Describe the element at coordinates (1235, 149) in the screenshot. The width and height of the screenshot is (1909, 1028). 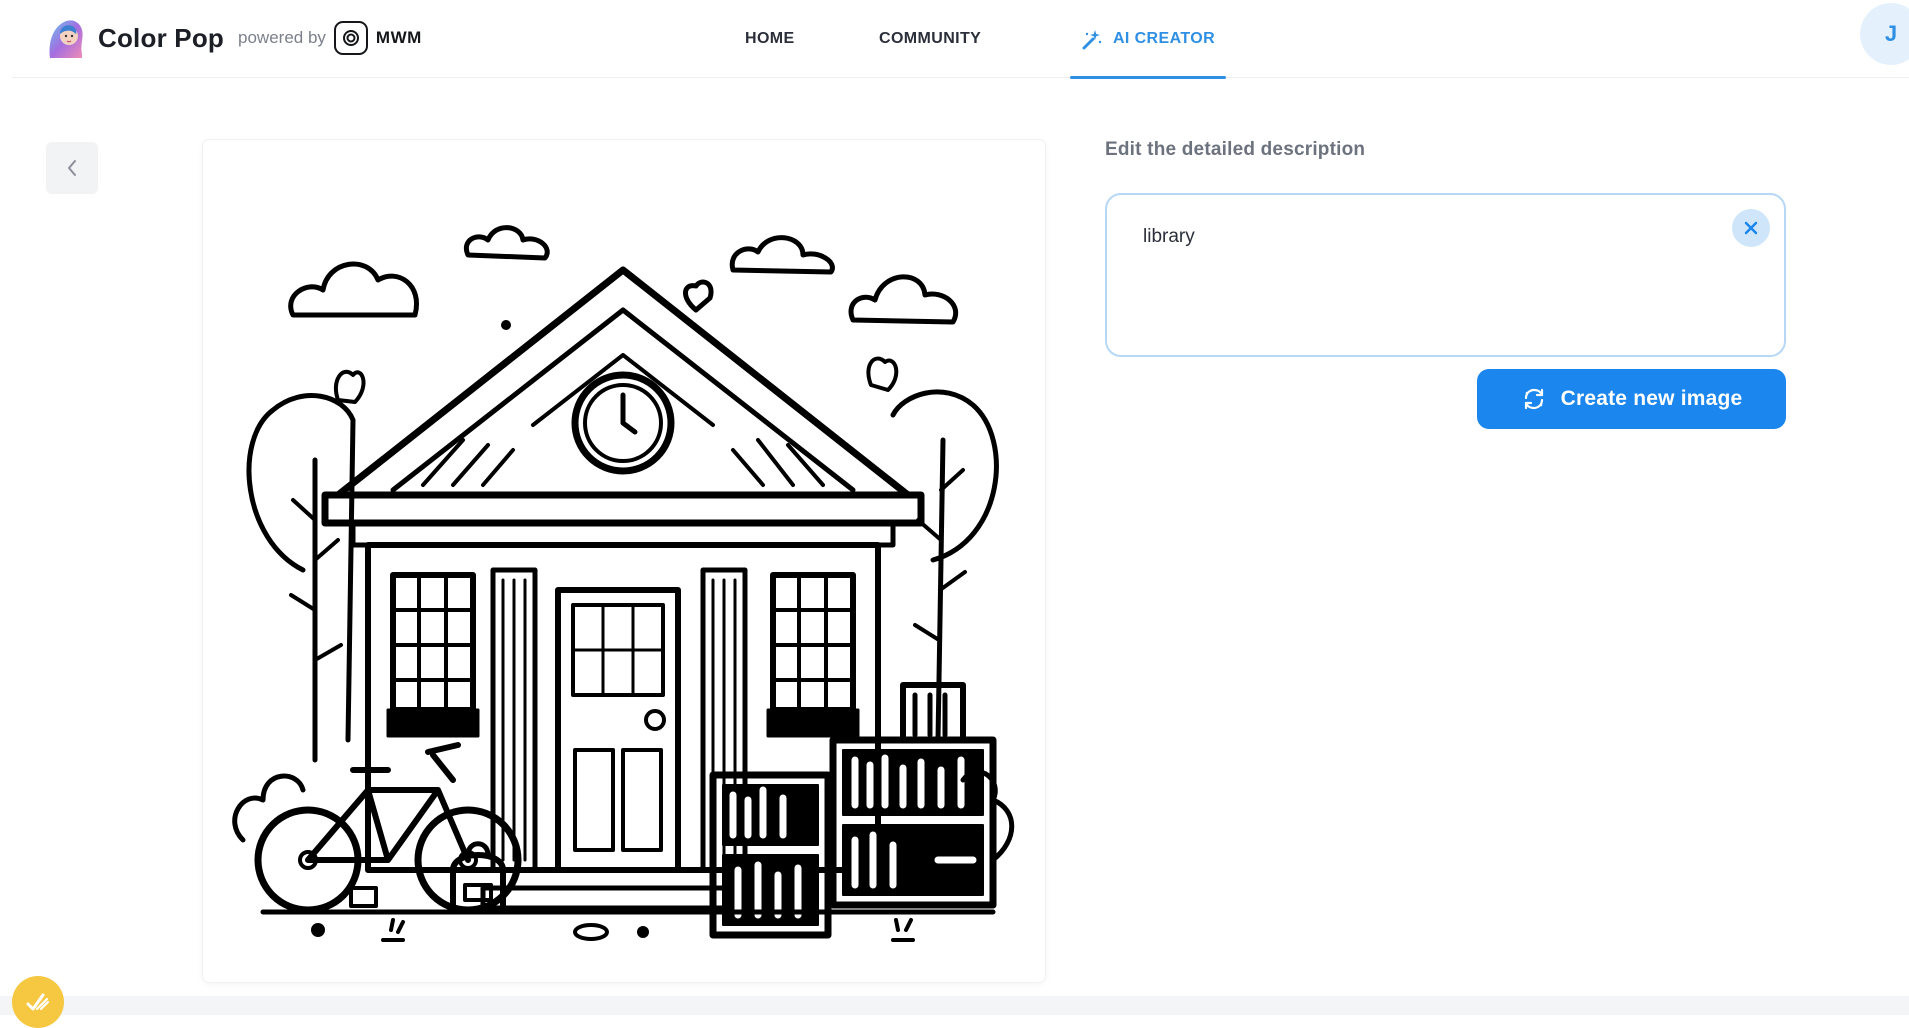
I see `description-label: Edit the detailed description` at that location.